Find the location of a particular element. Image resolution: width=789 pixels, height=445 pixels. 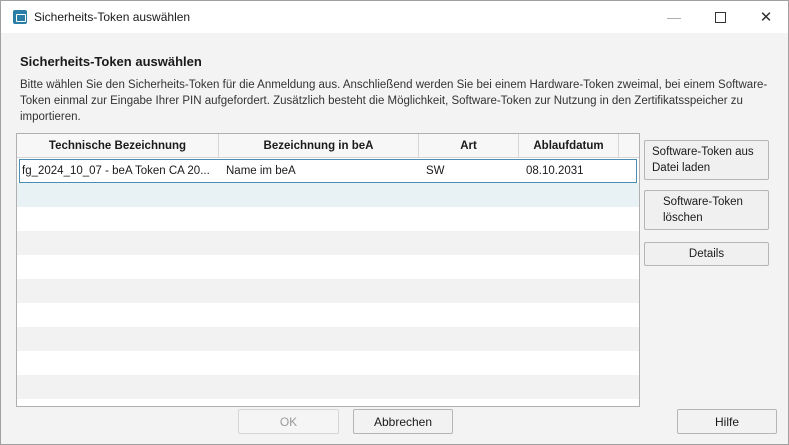

minimize-icon: — is located at coordinates (674, 17).